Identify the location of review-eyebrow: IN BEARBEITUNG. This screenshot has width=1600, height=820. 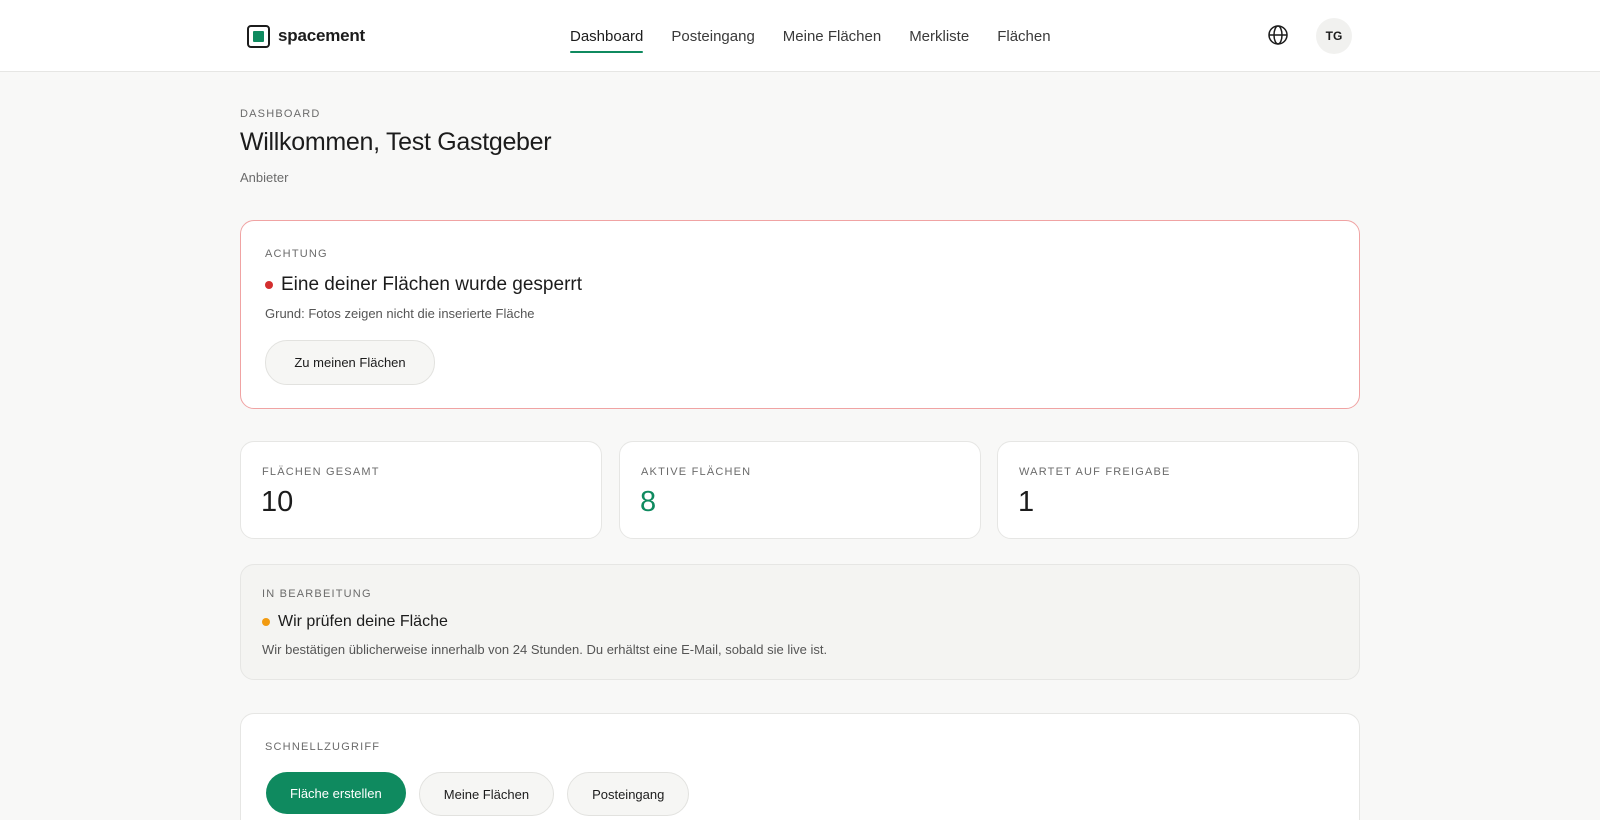
(317, 594).